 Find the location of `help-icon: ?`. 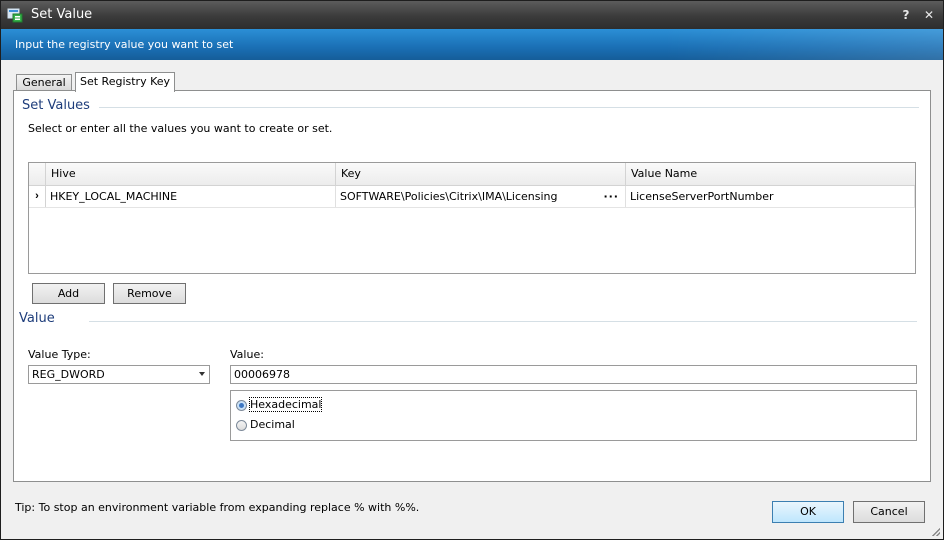

help-icon: ? is located at coordinates (906, 15).